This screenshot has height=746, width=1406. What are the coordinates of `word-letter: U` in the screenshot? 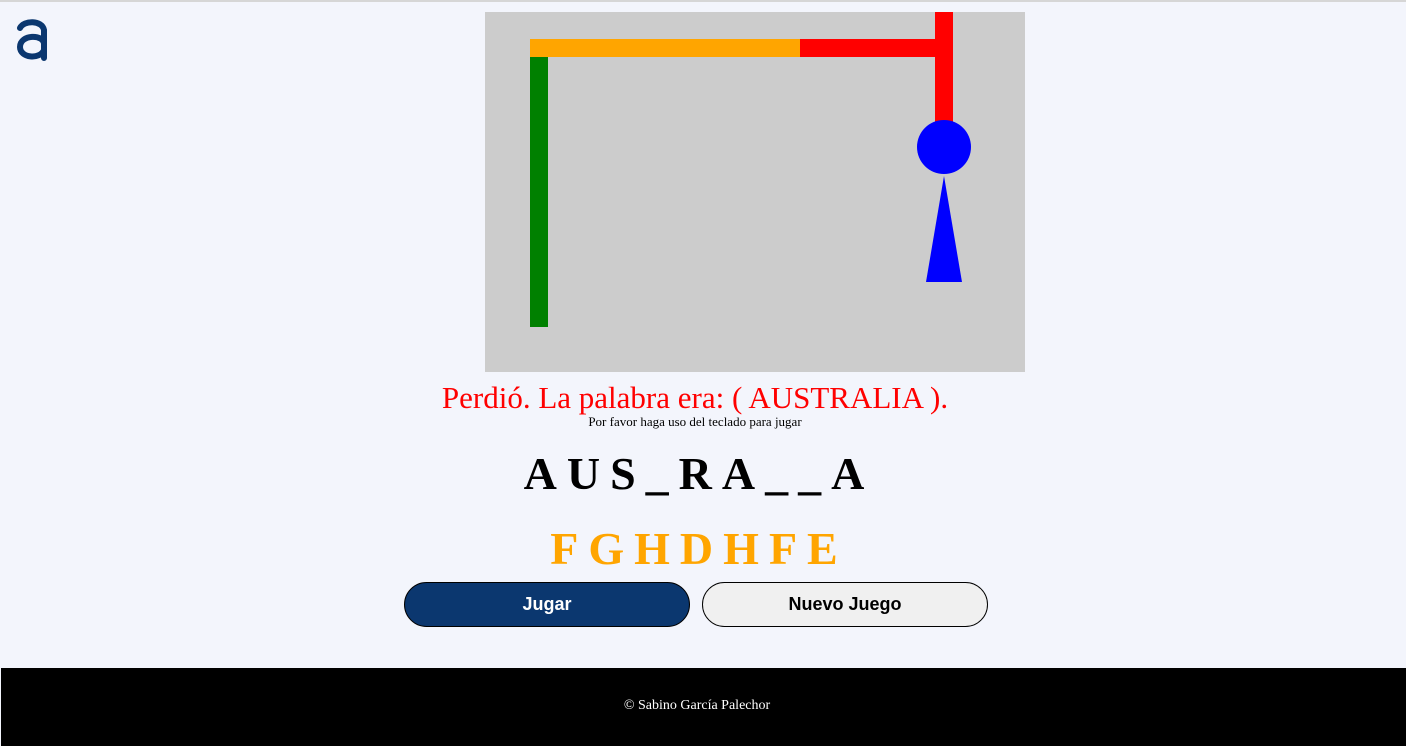 It's located at (585, 473).